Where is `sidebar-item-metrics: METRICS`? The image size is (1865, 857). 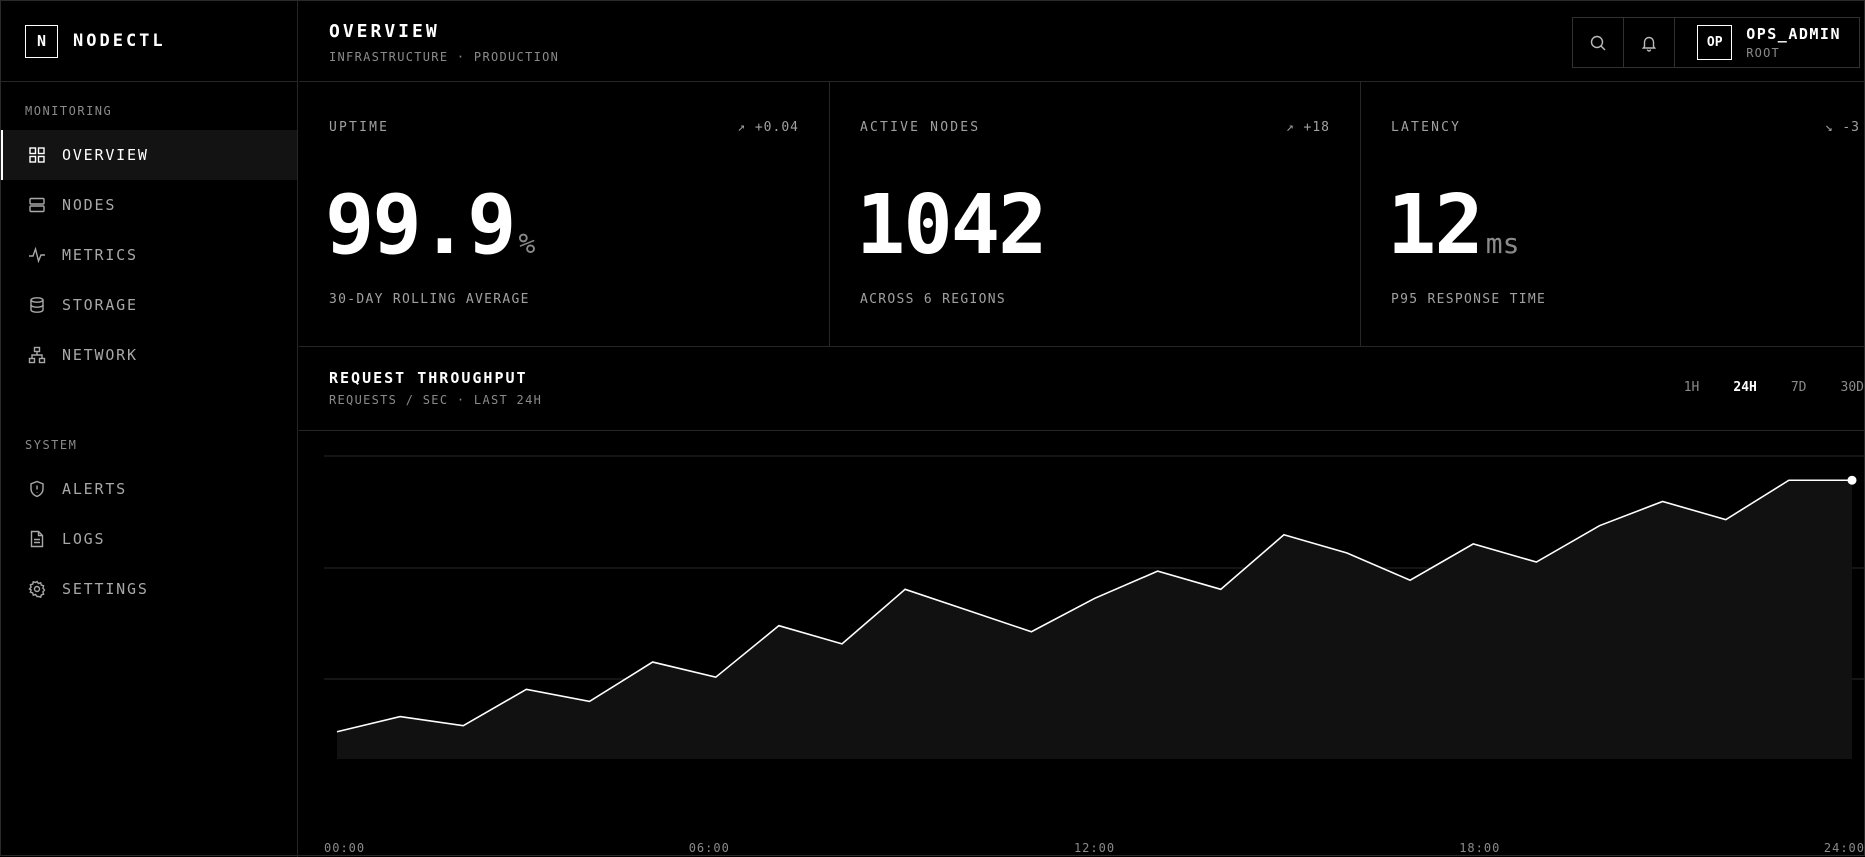
sidebar-item-metrics: METRICS is located at coordinates (149, 255).